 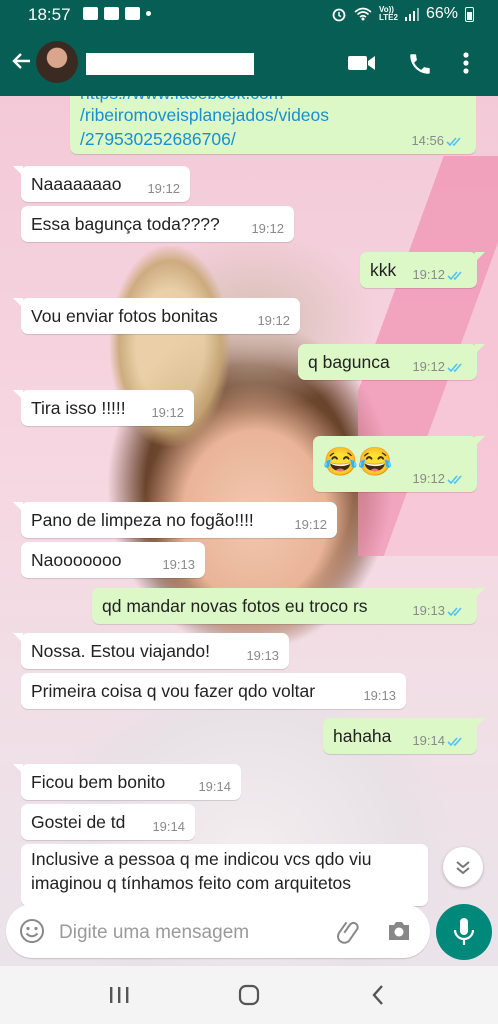 What do you see at coordinates (378, 995) in the screenshot?
I see `back-icon` at bounding box center [378, 995].